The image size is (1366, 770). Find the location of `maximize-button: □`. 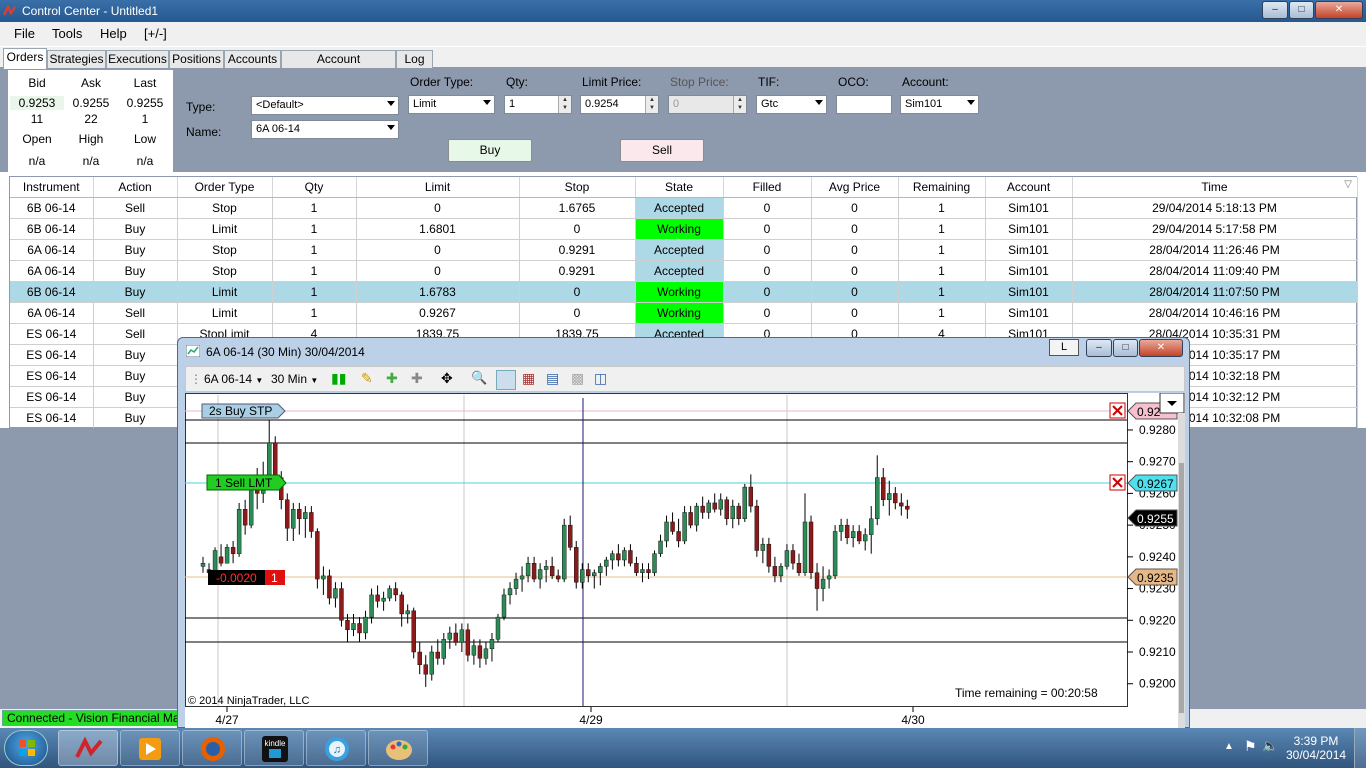

maximize-button: □ is located at coordinates (1301, 10).